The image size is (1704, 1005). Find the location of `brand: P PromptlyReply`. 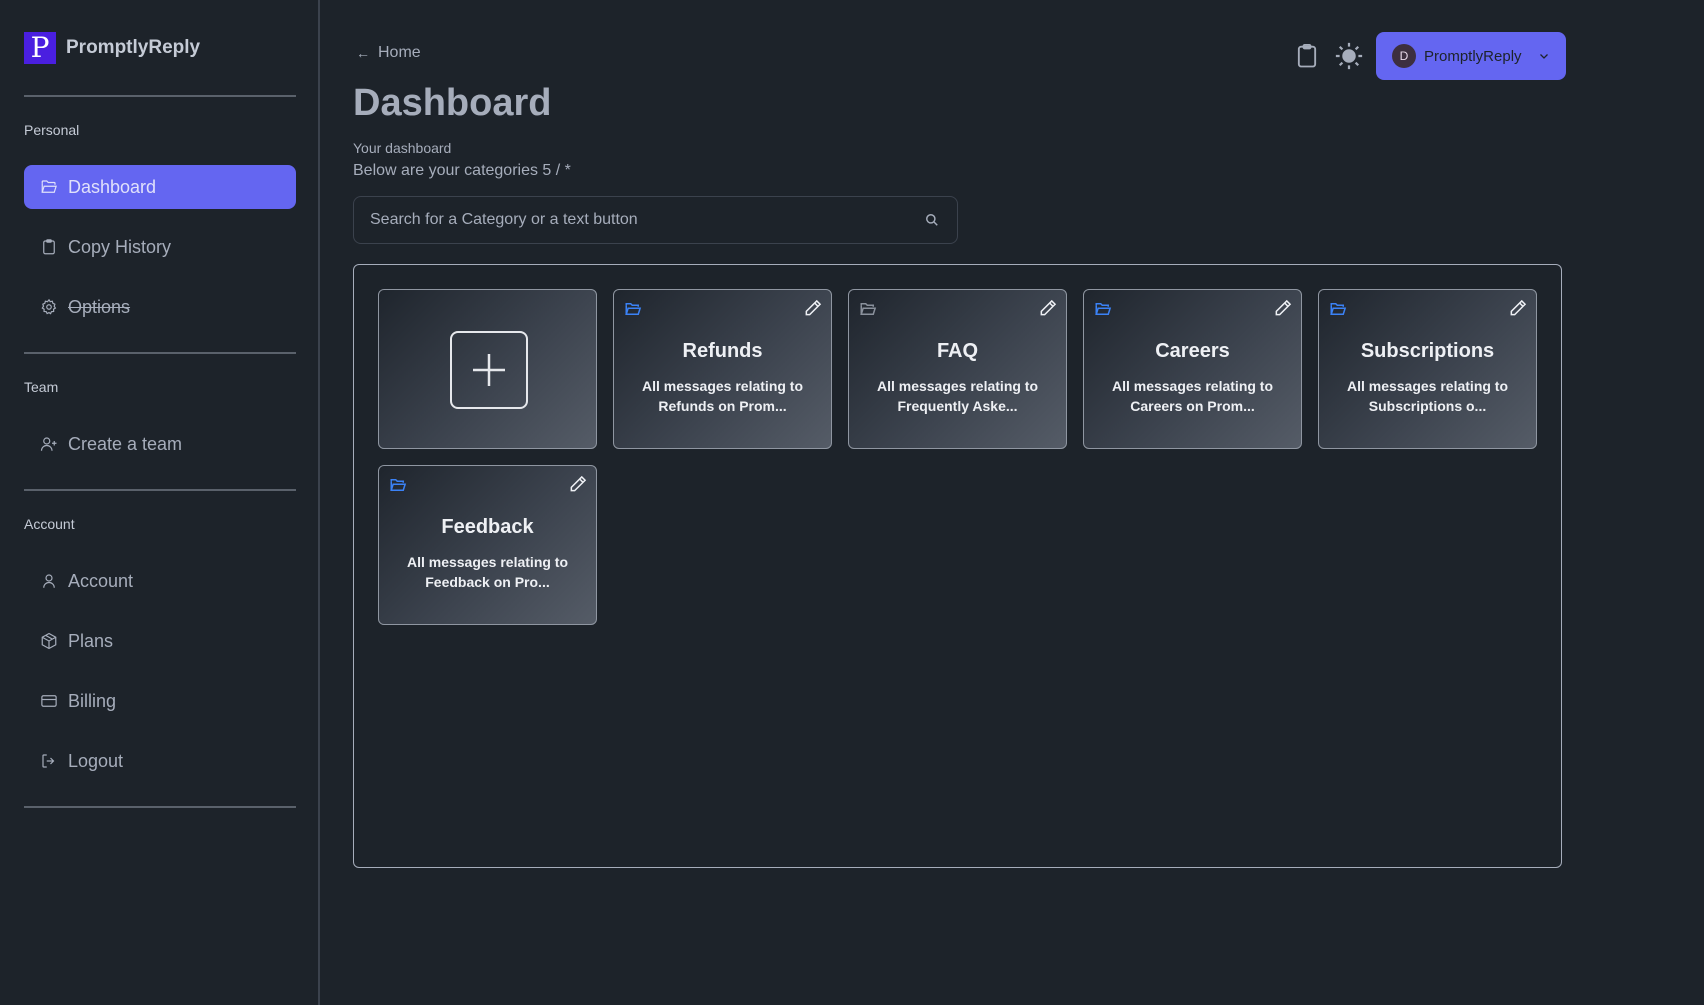

brand: P PromptlyReply is located at coordinates (112, 48).